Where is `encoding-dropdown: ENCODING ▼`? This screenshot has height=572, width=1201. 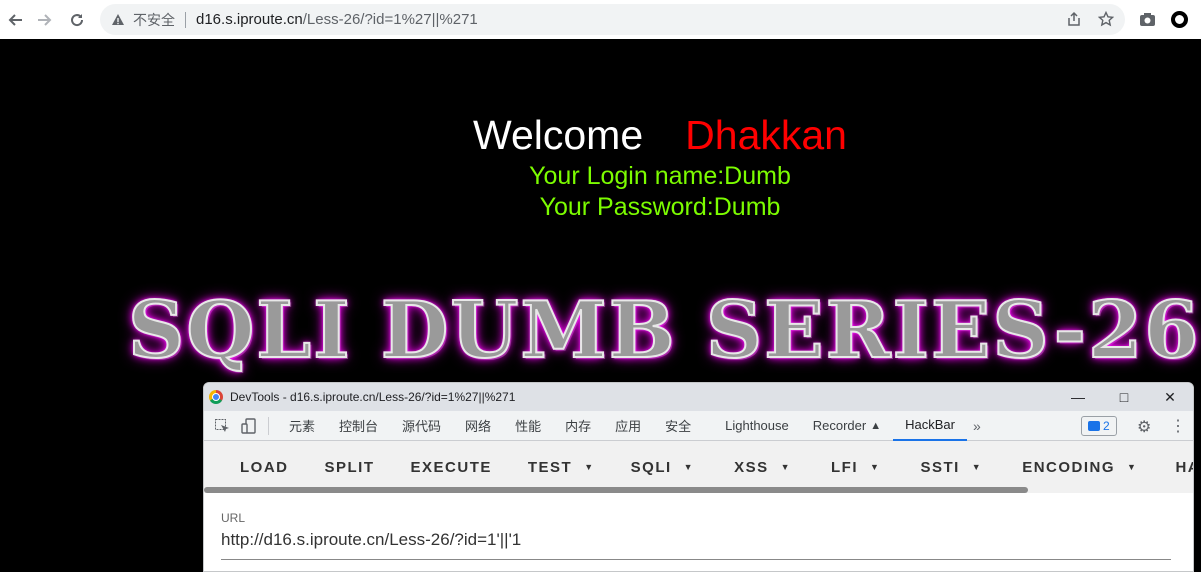
encoding-dropdown: ENCODING ▼ is located at coordinates (1077, 467).